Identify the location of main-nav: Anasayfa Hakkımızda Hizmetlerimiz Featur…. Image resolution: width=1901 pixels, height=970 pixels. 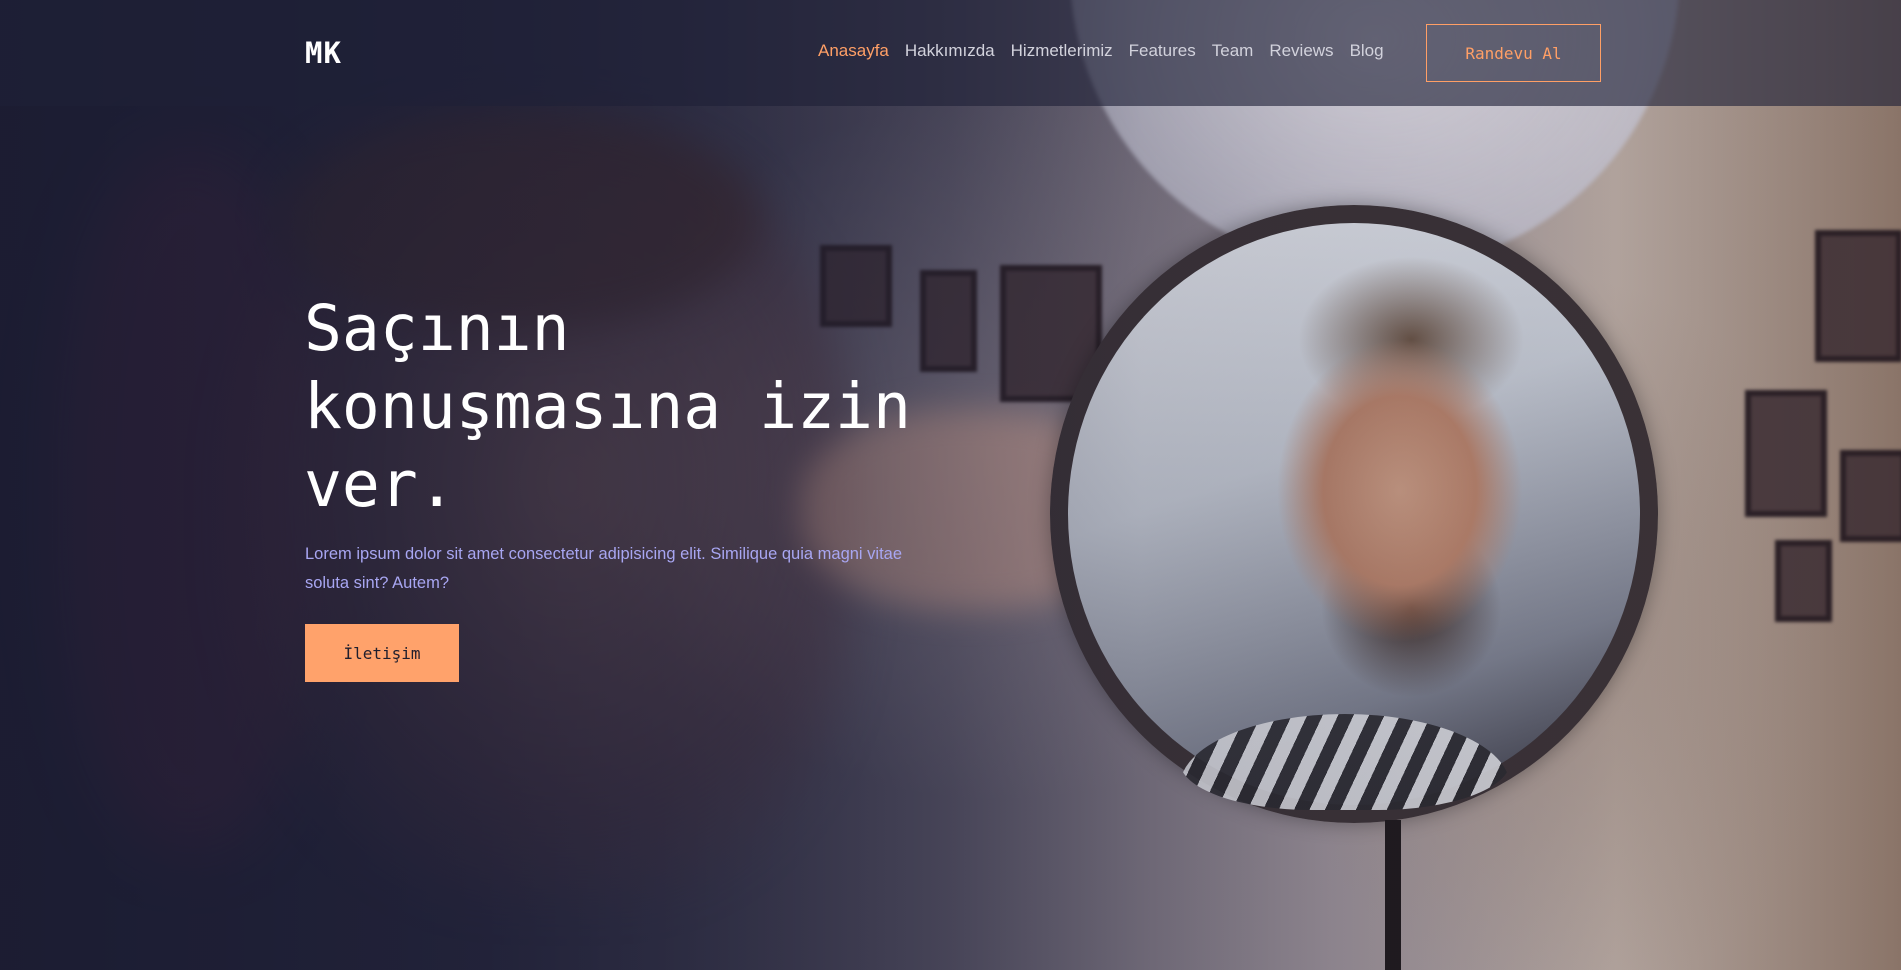
(1109, 51).